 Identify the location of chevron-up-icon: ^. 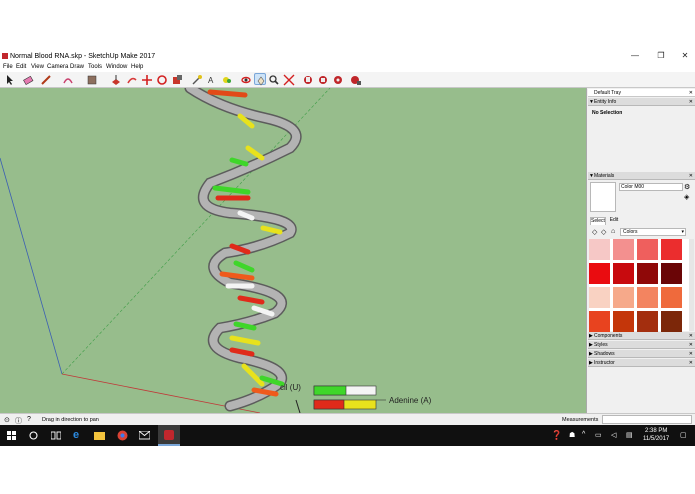
(583, 434).